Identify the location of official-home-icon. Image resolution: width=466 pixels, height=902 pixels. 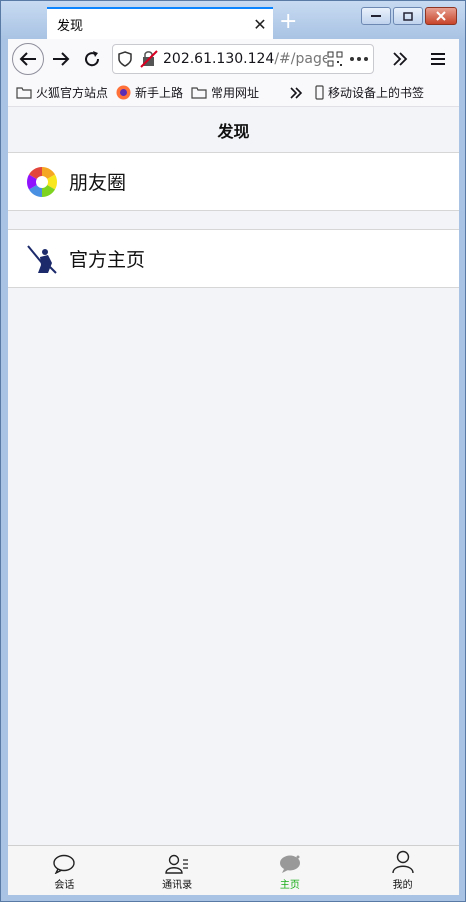
(42, 259).